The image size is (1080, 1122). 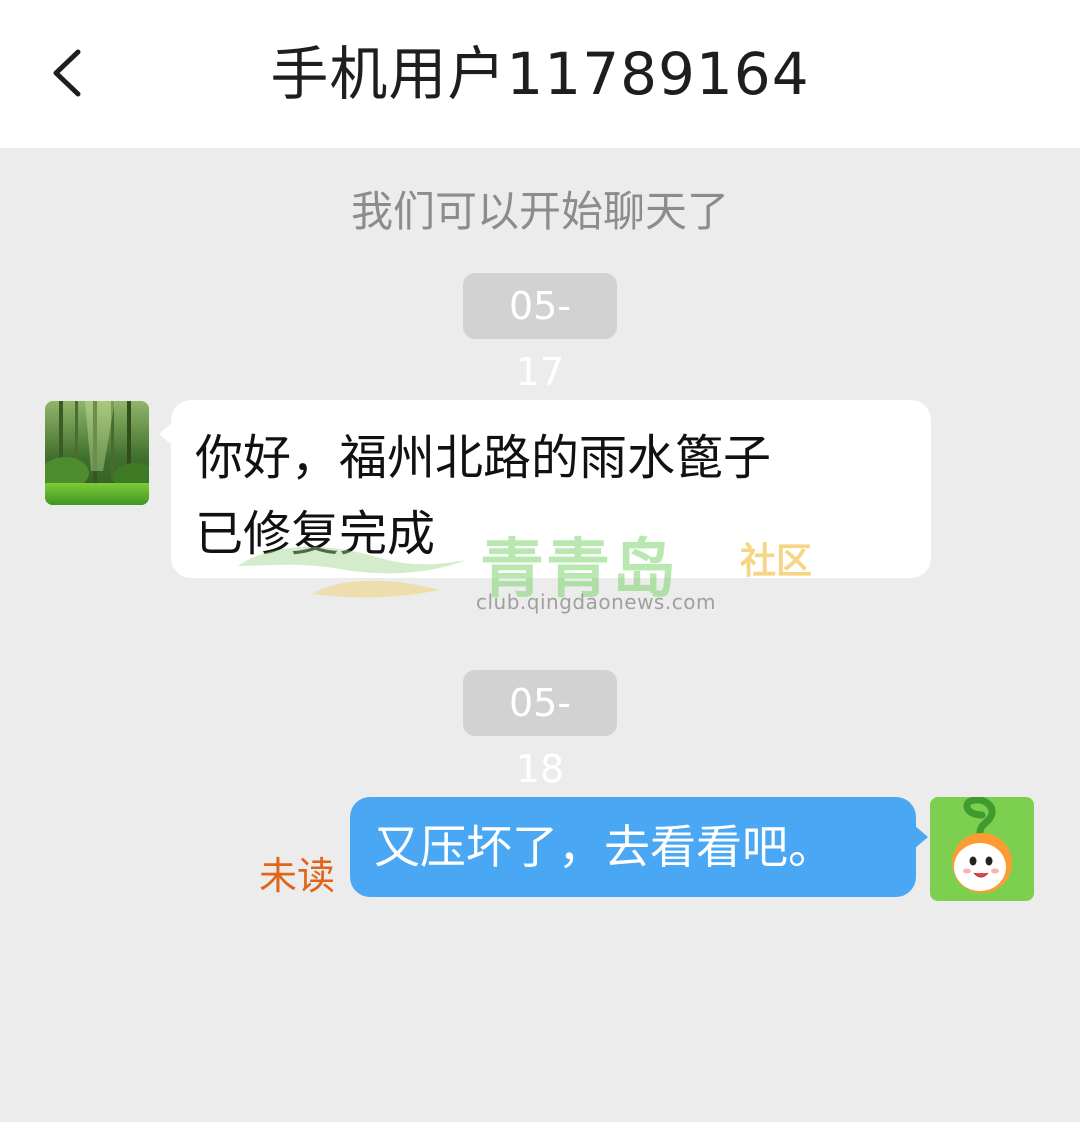 What do you see at coordinates (545, 489) in the screenshot?
I see `incoming-message-bubble: 你好，福州北路的雨水篦子 已修复完成` at bounding box center [545, 489].